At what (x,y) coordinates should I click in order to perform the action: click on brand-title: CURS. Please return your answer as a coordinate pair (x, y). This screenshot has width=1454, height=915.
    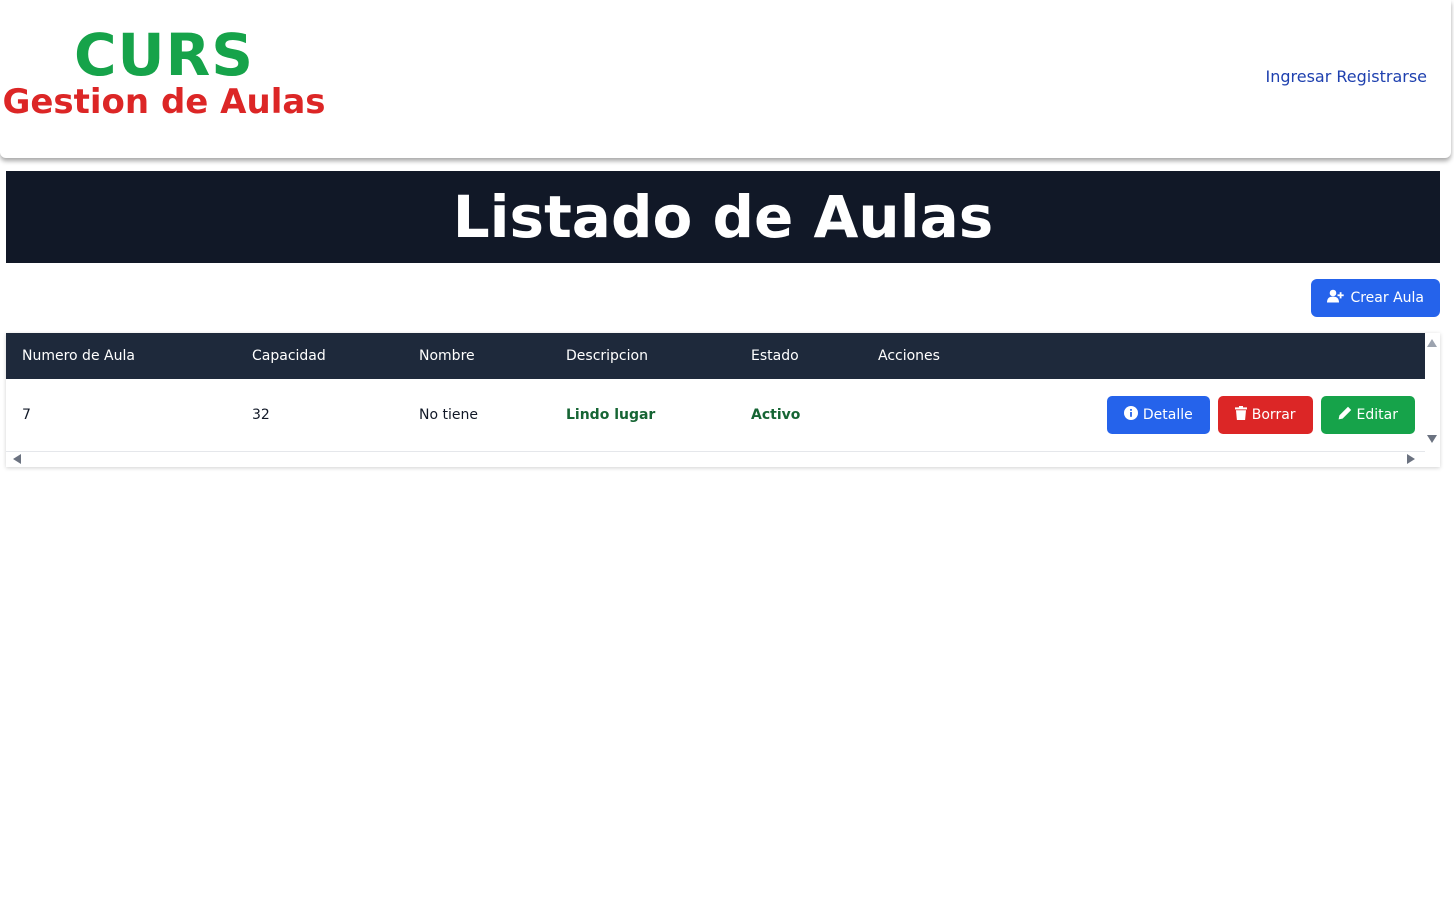
    Looking at the image, I should click on (164, 55).